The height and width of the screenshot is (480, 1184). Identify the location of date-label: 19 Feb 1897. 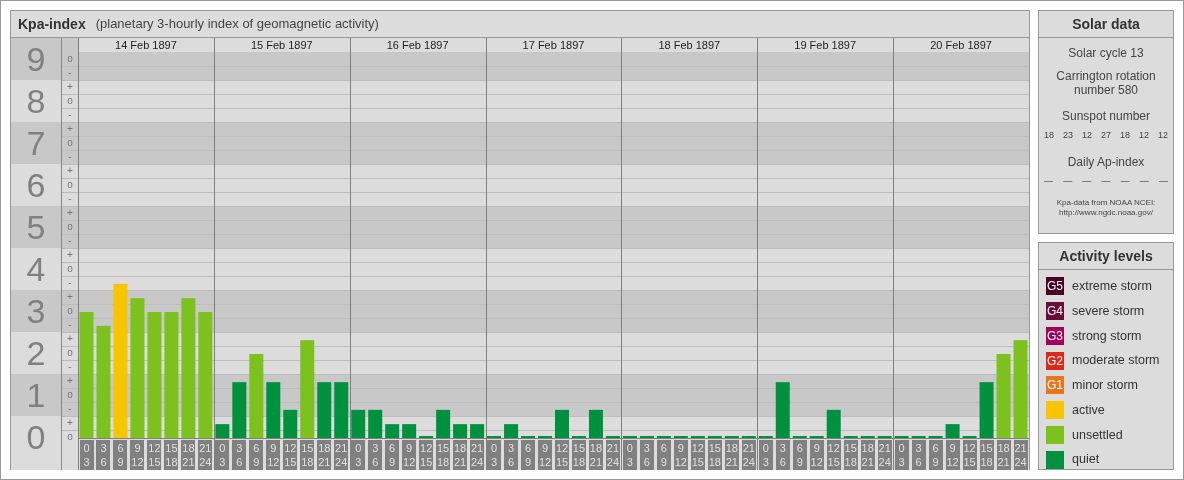
(825, 45).